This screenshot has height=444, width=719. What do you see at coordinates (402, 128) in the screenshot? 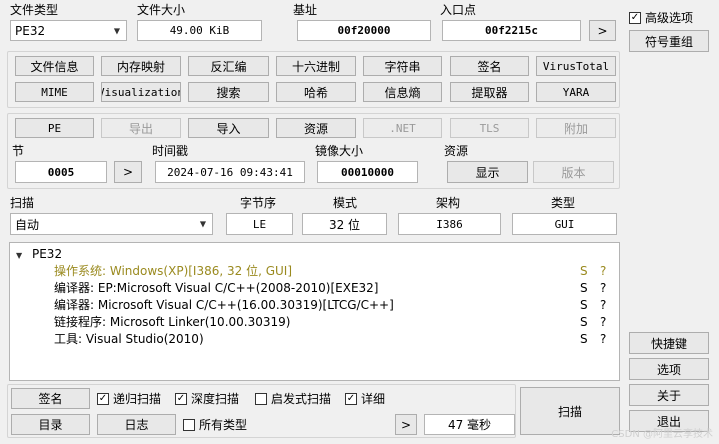
I see `tab-dotnet: .NET` at bounding box center [402, 128].